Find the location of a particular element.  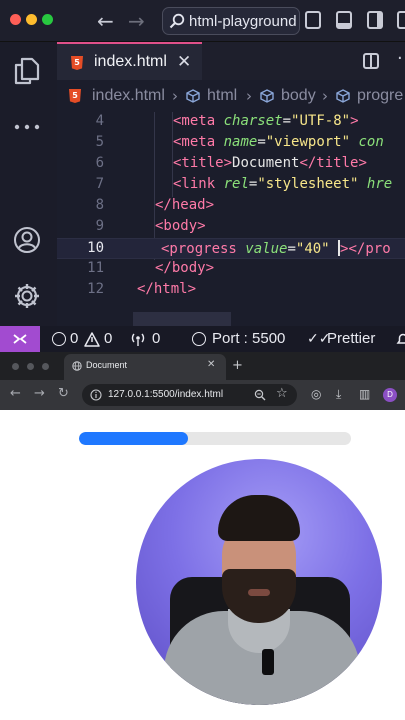

progress-bar is located at coordinates (215, 438).